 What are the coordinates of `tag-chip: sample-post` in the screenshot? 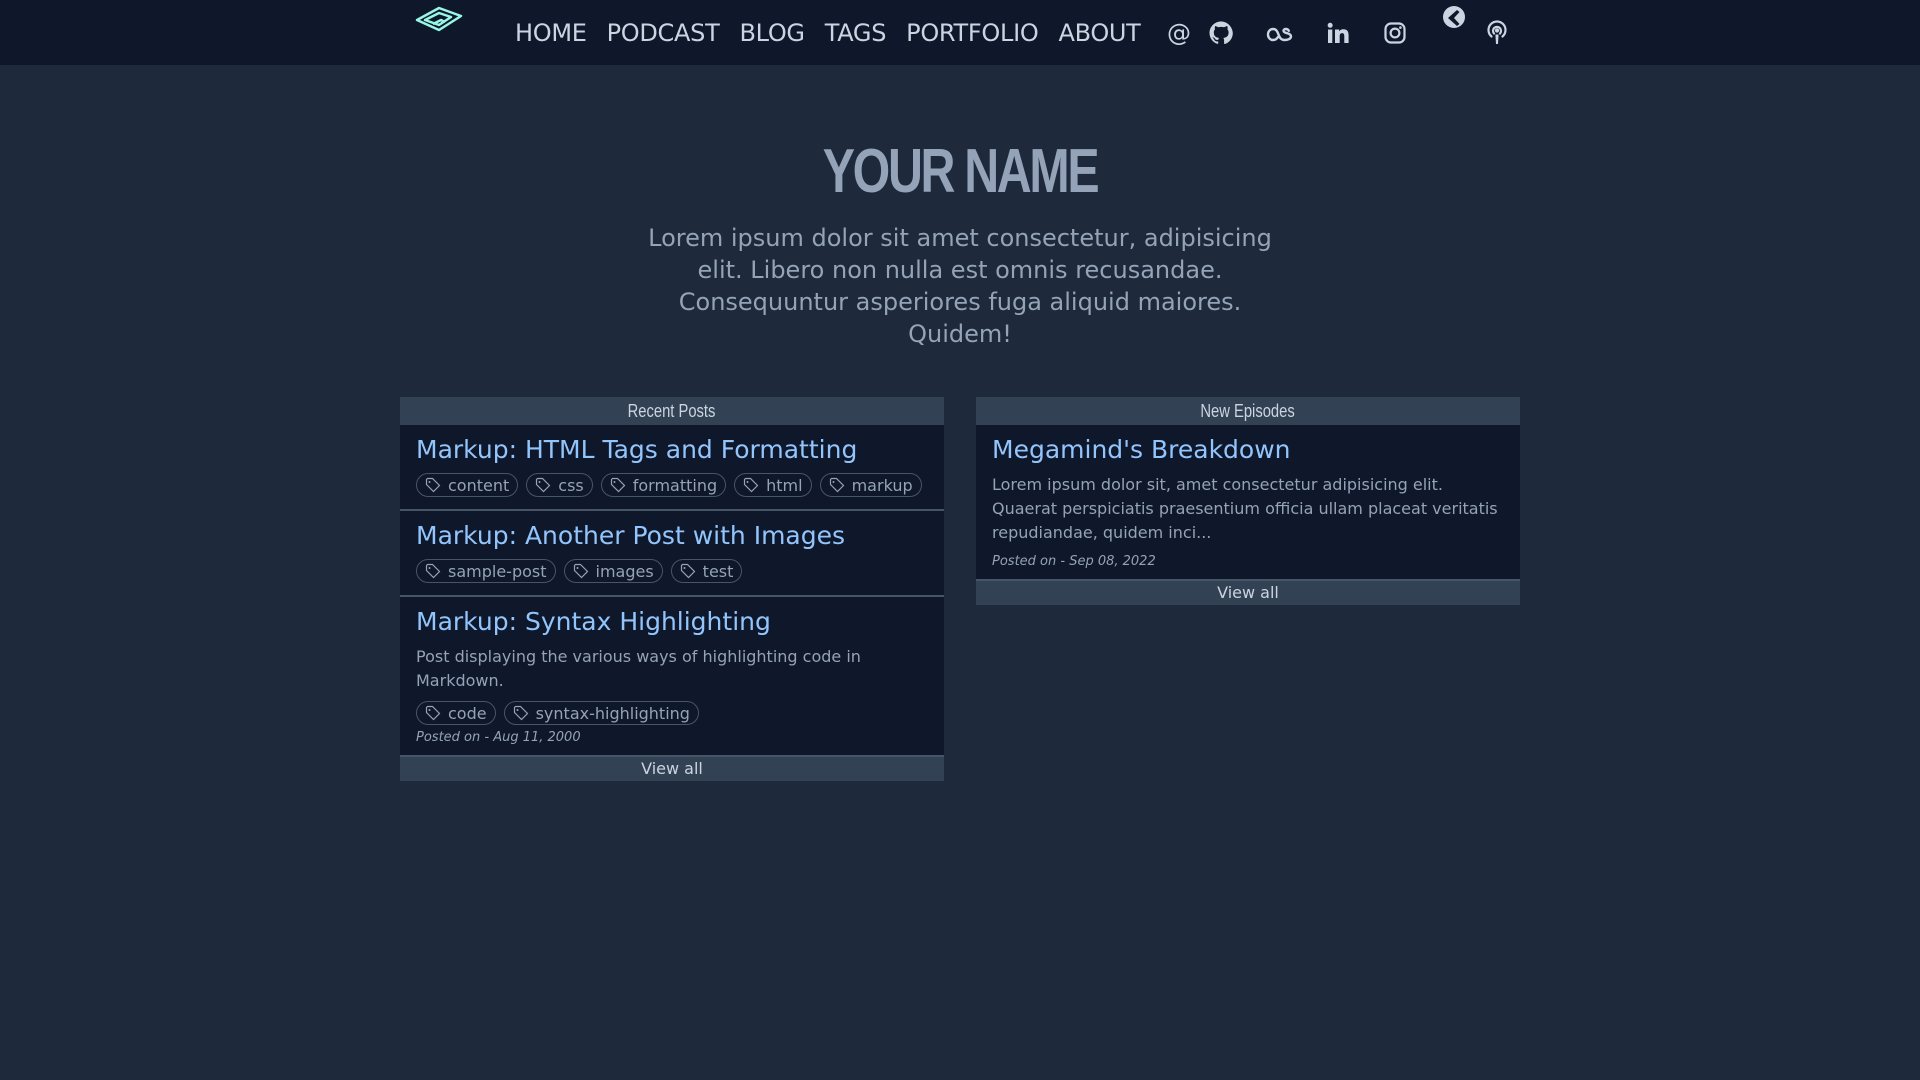 It's located at (486, 571).